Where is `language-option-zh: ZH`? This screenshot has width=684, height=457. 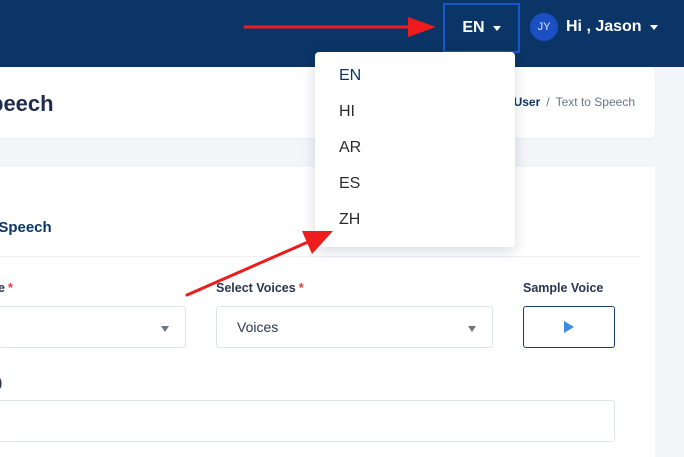
language-option-zh: ZH is located at coordinates (415, 220).